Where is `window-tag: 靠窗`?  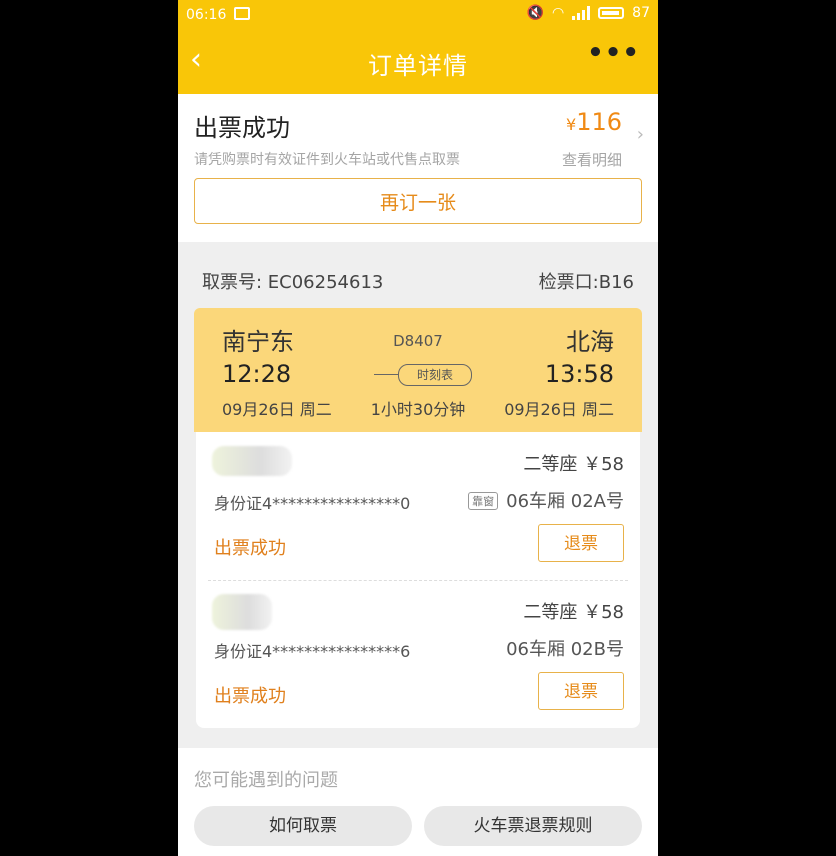
window-tag: 靠窗 is located at coordinates (483, 501).